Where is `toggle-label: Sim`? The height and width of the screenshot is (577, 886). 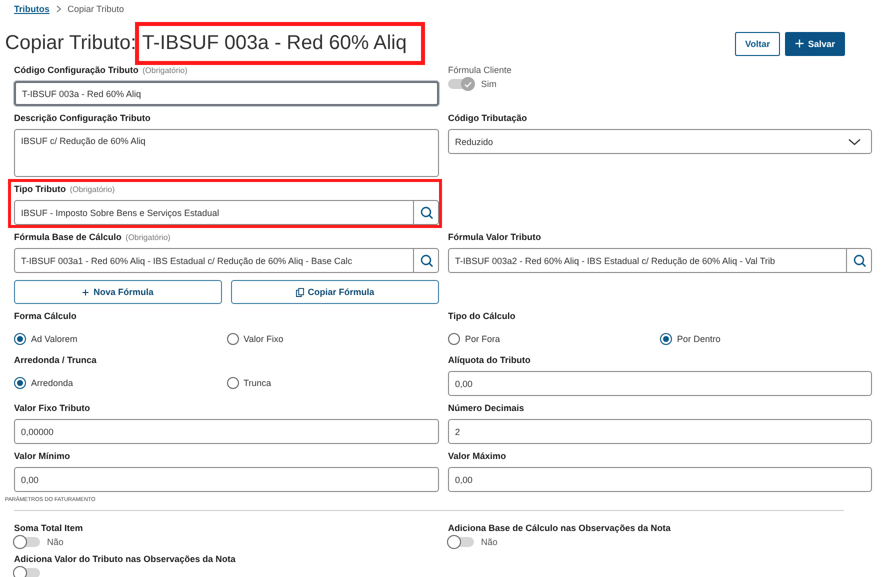 toggle-label: Sim is located at coordinates (488, 84).